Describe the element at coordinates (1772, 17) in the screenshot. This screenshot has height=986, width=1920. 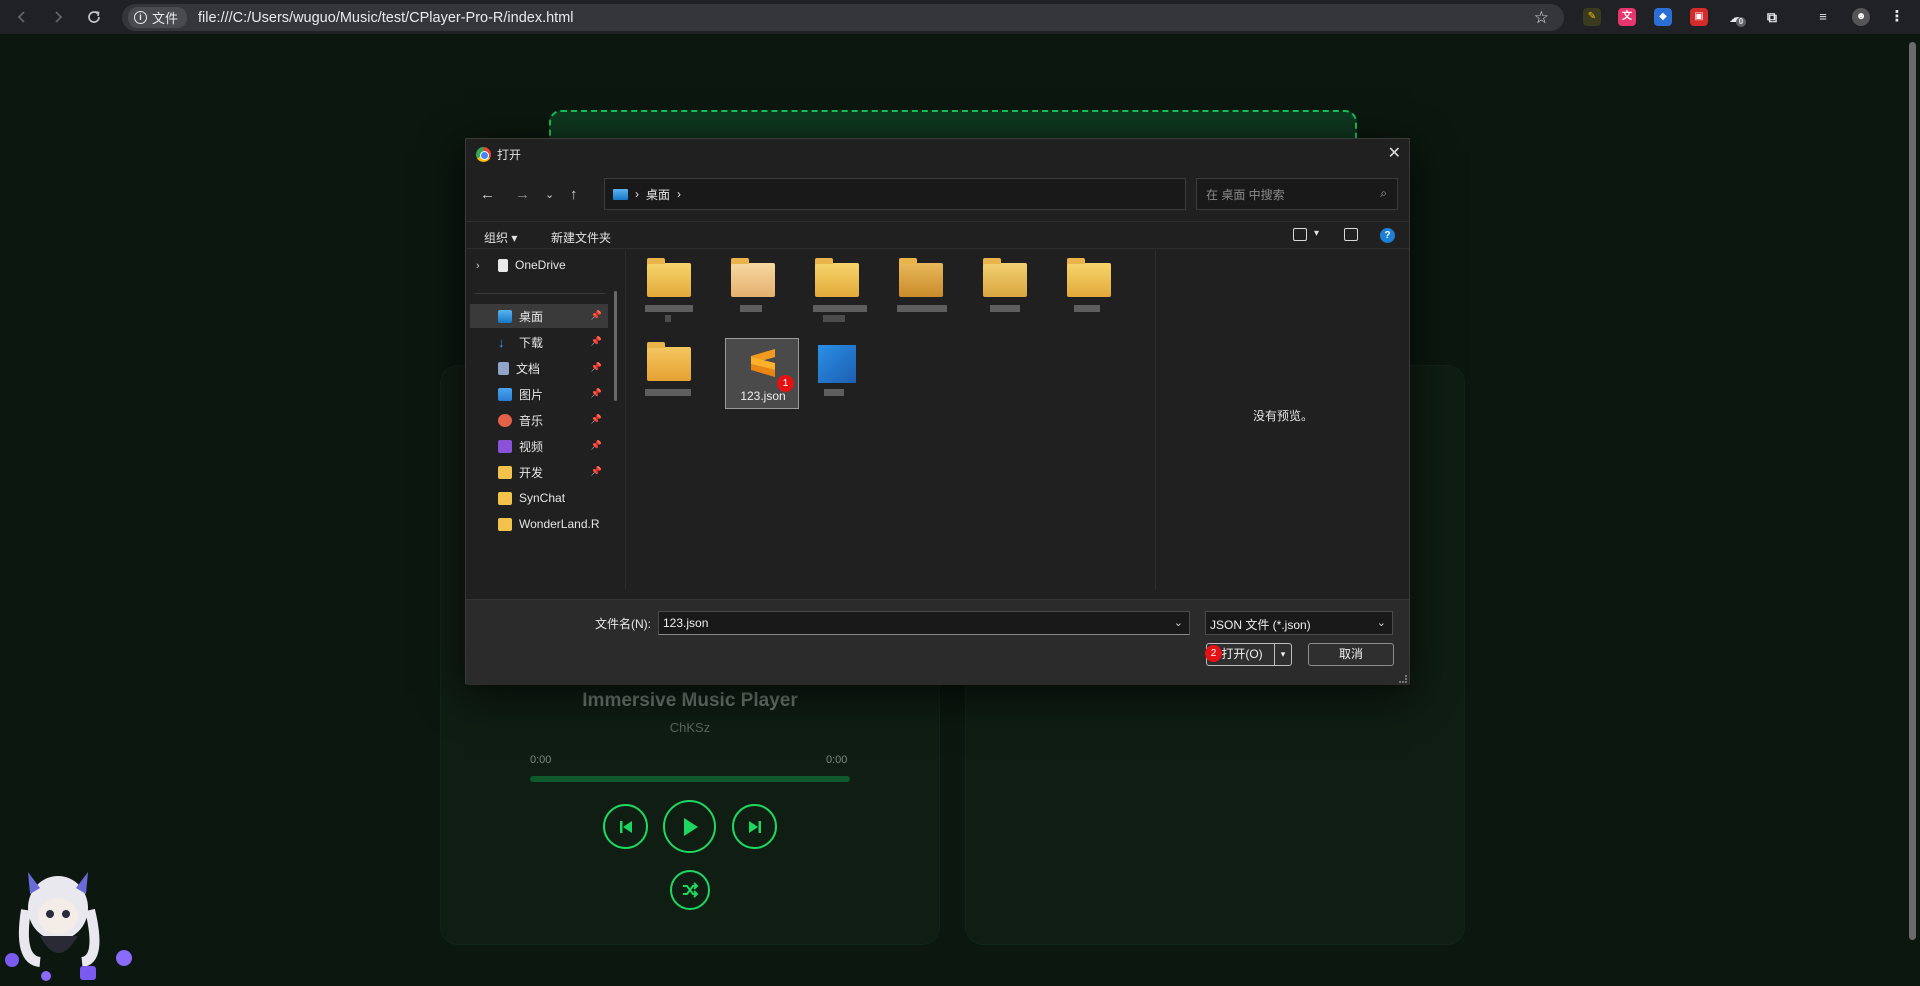
I see `extensions-puzzle-icon: ⧉` at that location.